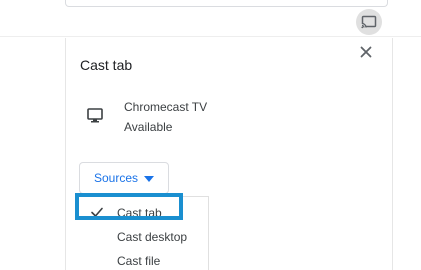  Describe the element at coordinates (148, 127) in the screenshot. I see `sink-status: Available` at that location.